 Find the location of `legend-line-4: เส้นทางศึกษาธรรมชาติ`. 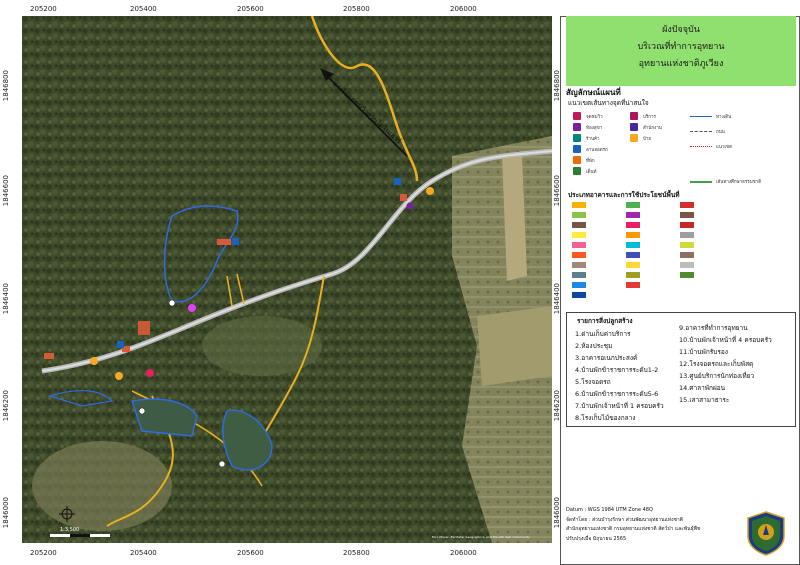

legend-line-4: เส้นทางศึกษาธรรมชาติ is located at coordinates (725, 181).